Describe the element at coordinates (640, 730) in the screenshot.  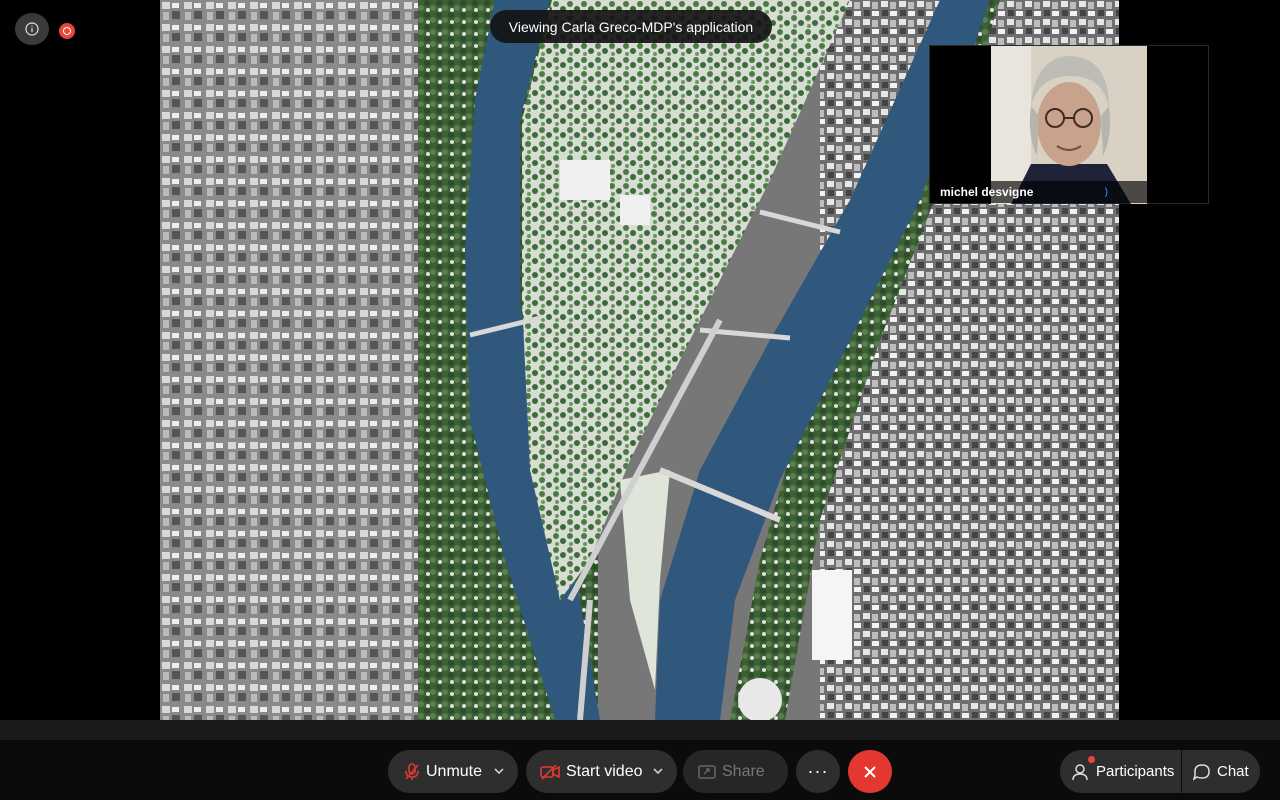
I see `screen-bottom-strip` at that location.